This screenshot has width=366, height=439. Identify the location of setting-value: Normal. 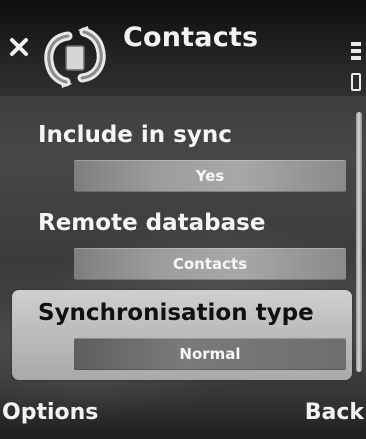
(210, 354).